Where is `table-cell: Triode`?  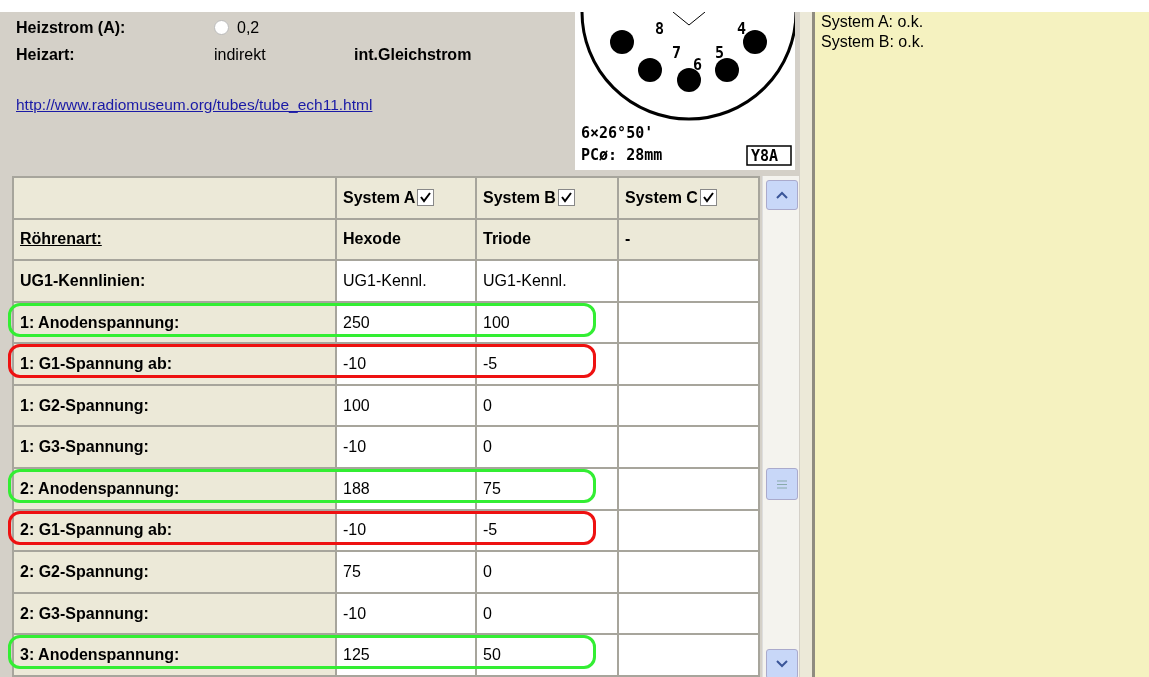
table-cell: Triode is located at coordinates (507, 239).